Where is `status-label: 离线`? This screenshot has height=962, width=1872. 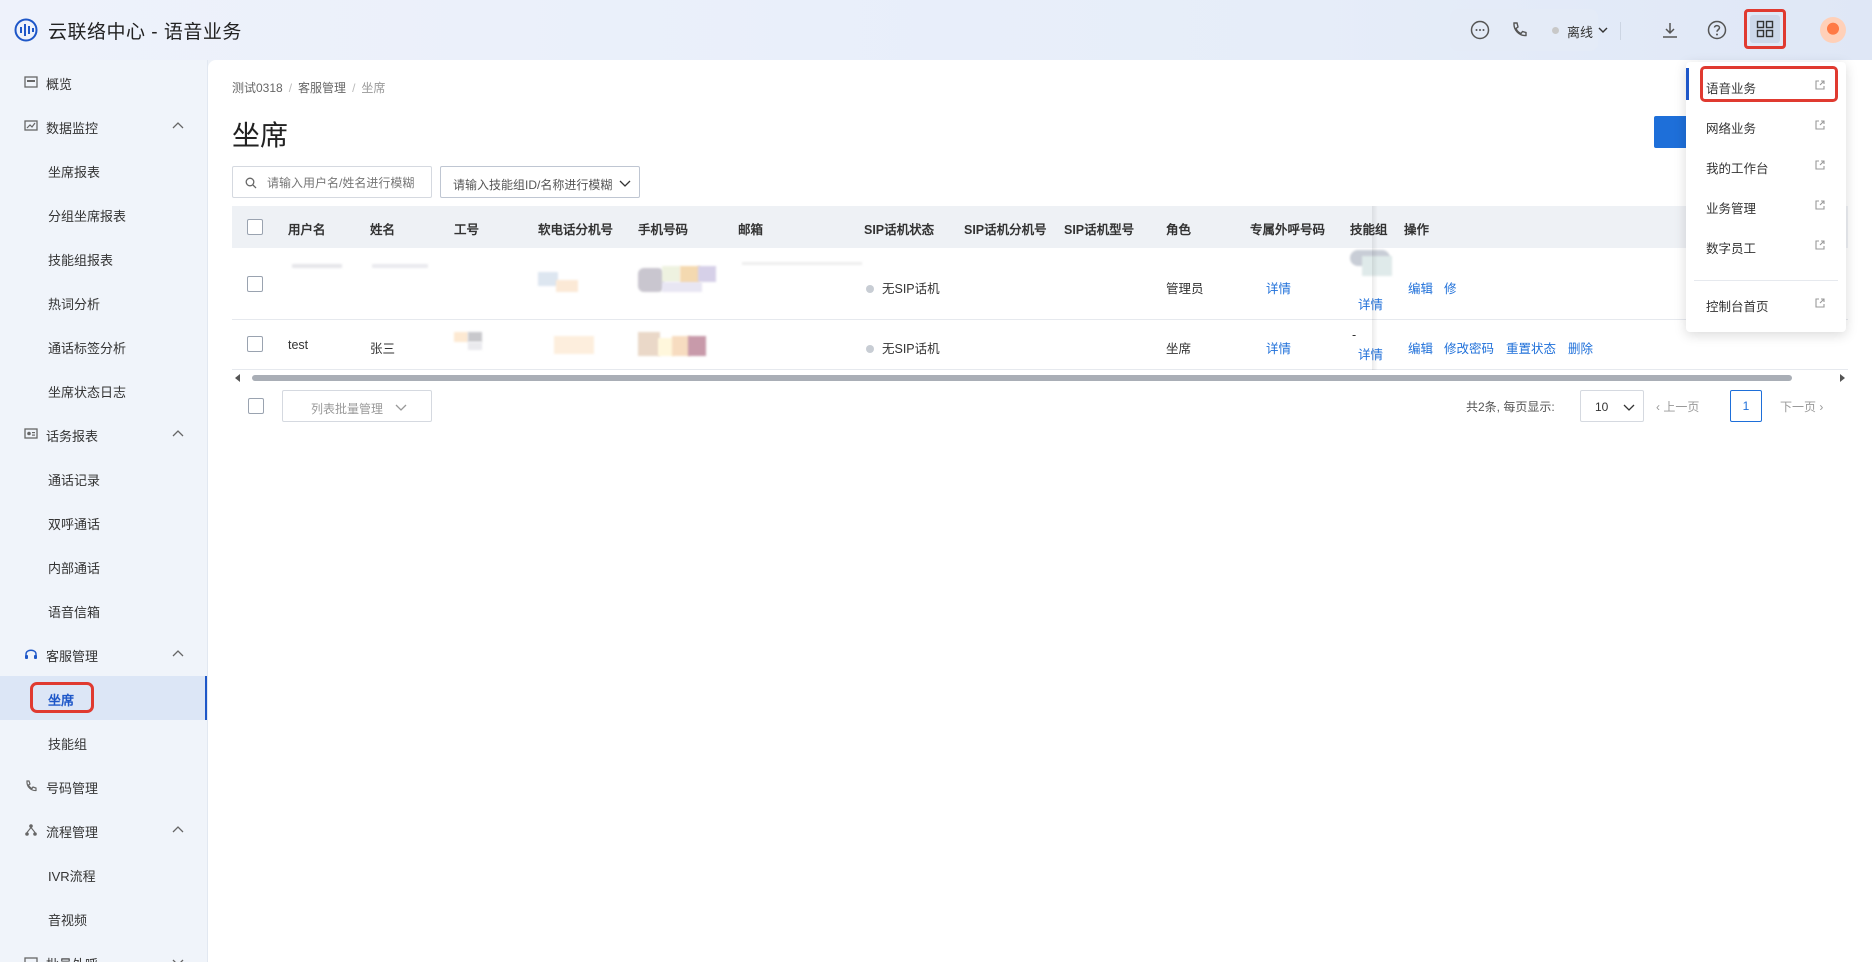 status-label: 离线 is located at coordinates (1580, 31).